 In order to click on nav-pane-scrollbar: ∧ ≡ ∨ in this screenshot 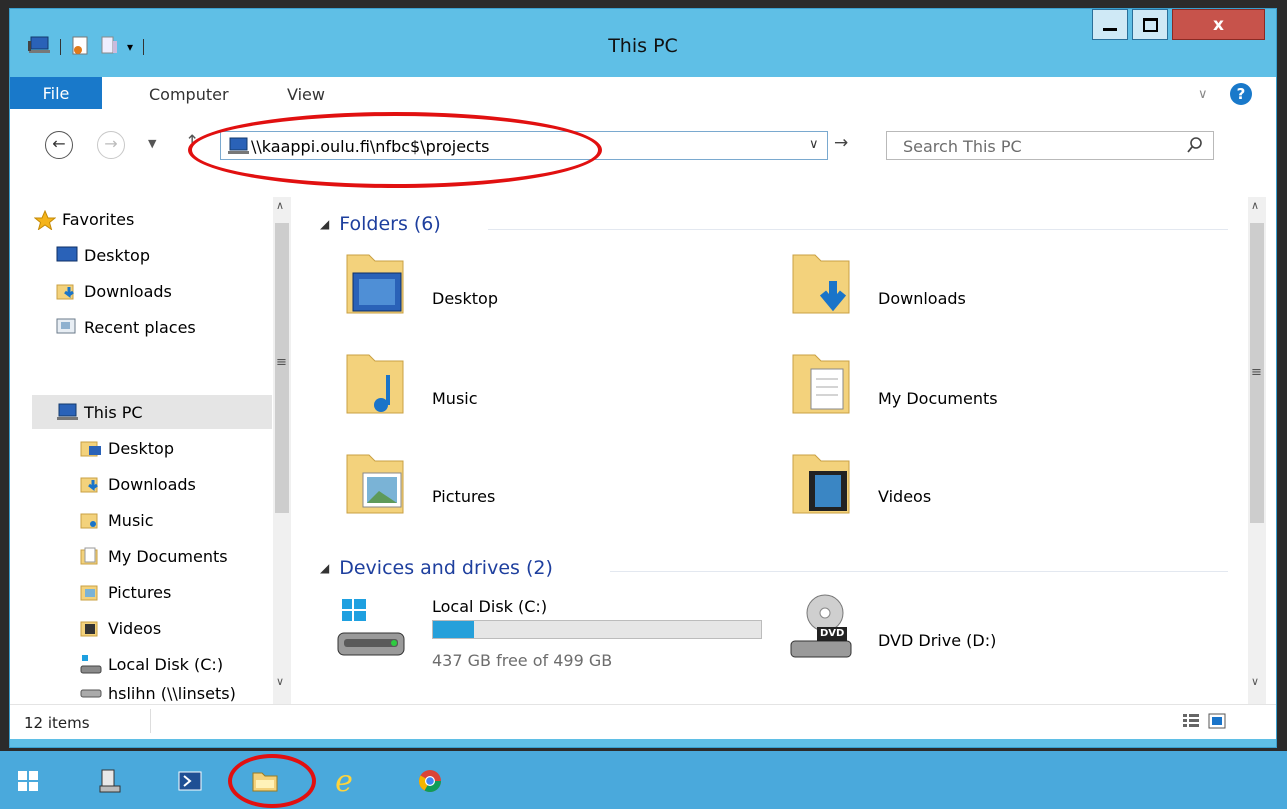, I will do `click(282, 450)`.